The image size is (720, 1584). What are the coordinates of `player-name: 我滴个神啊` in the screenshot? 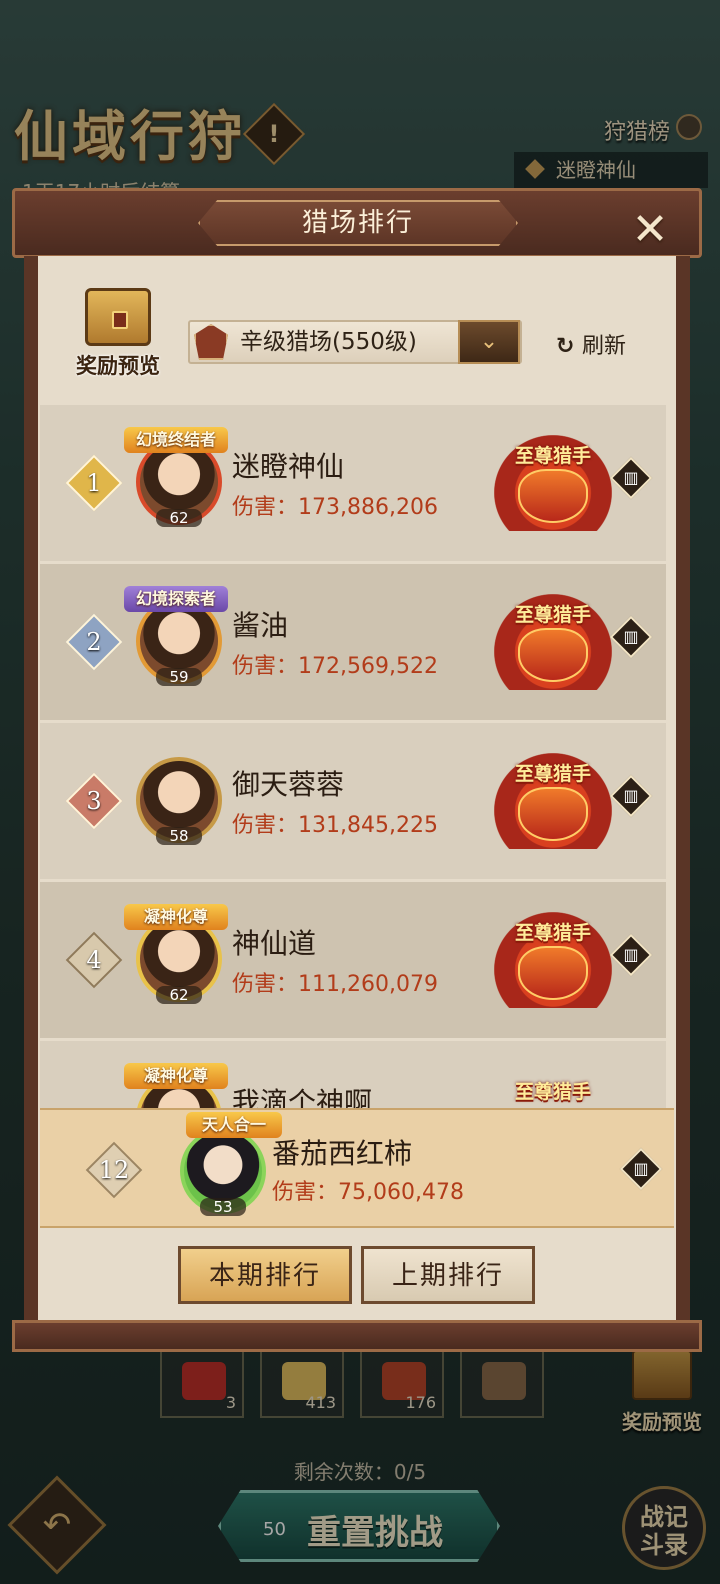 It's located at (302, 1097).